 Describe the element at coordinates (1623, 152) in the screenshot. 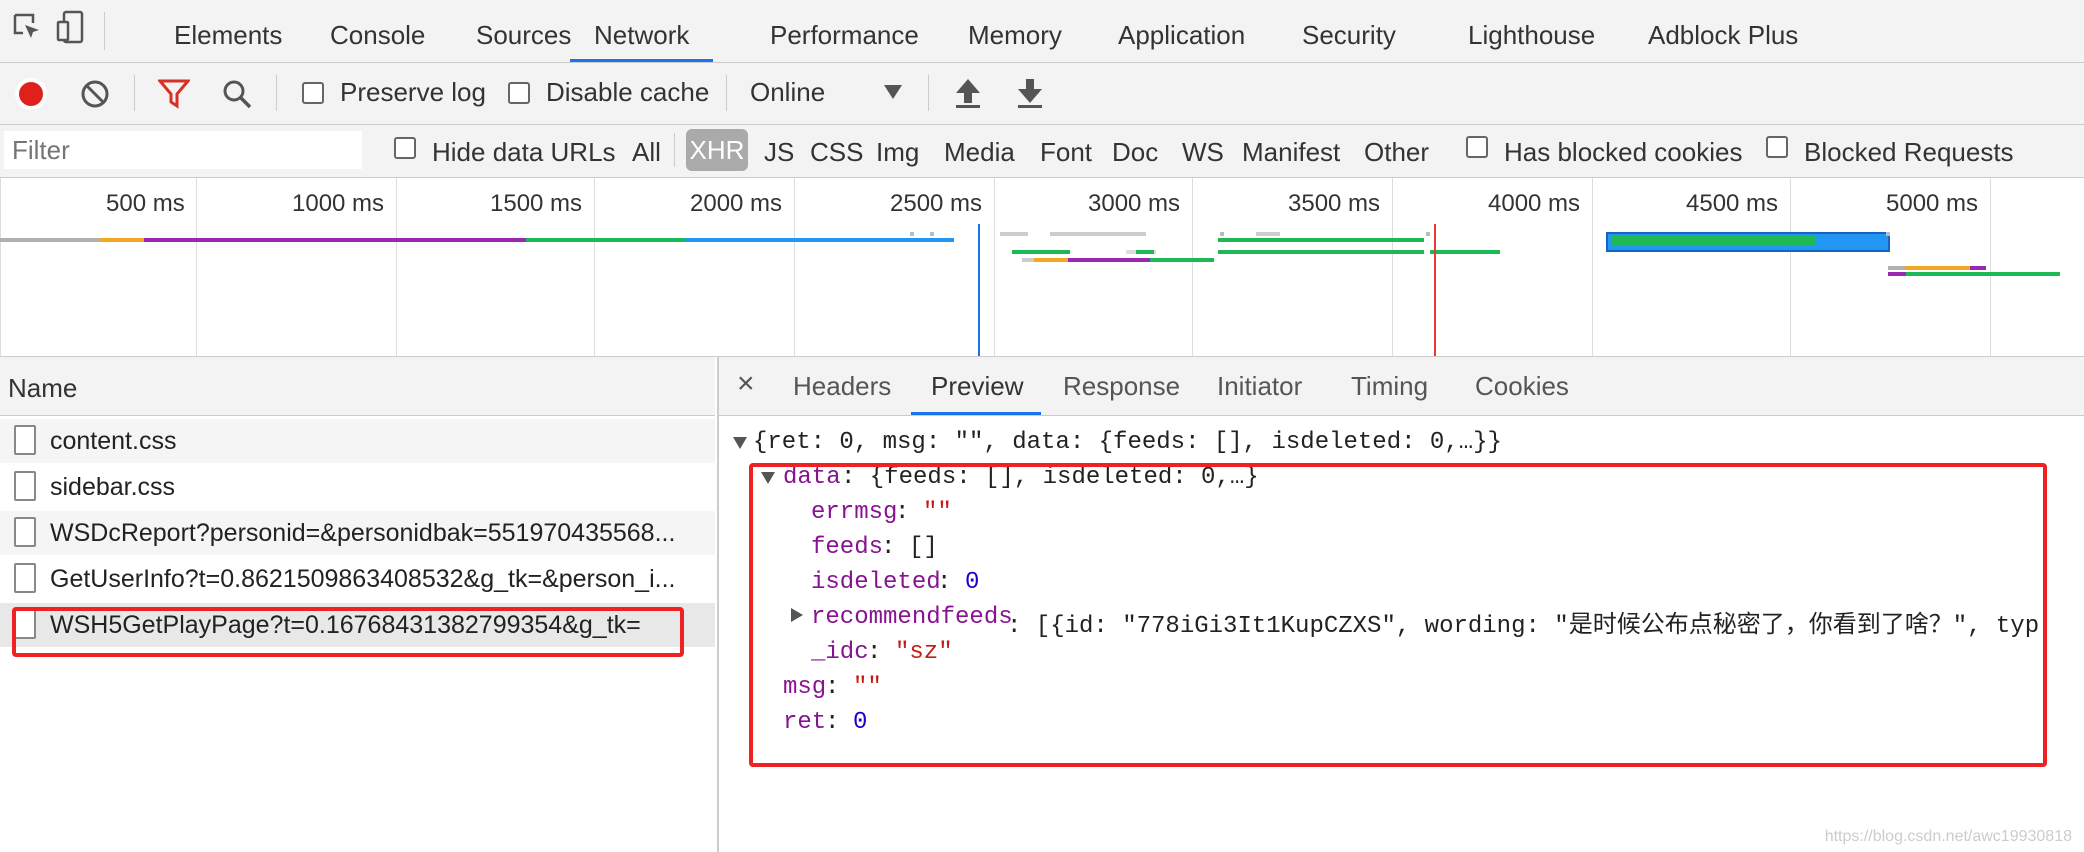

I see `has-blocked-cookies-label: Has blocked cookies` at that location.